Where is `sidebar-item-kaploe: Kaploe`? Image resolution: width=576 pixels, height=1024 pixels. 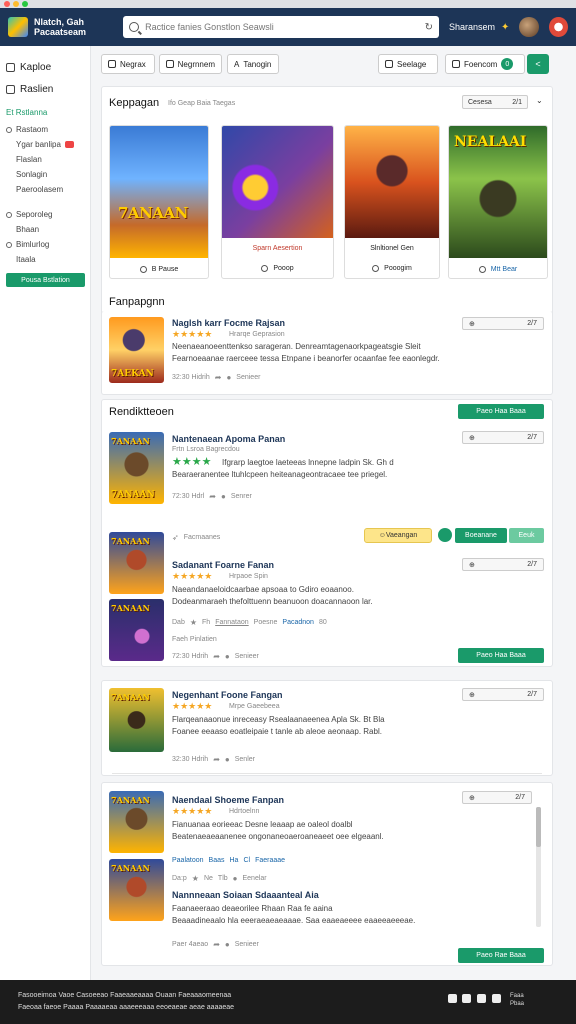 sidebar-item-kaploe: Kaploe is located at coordinates (45, 67).